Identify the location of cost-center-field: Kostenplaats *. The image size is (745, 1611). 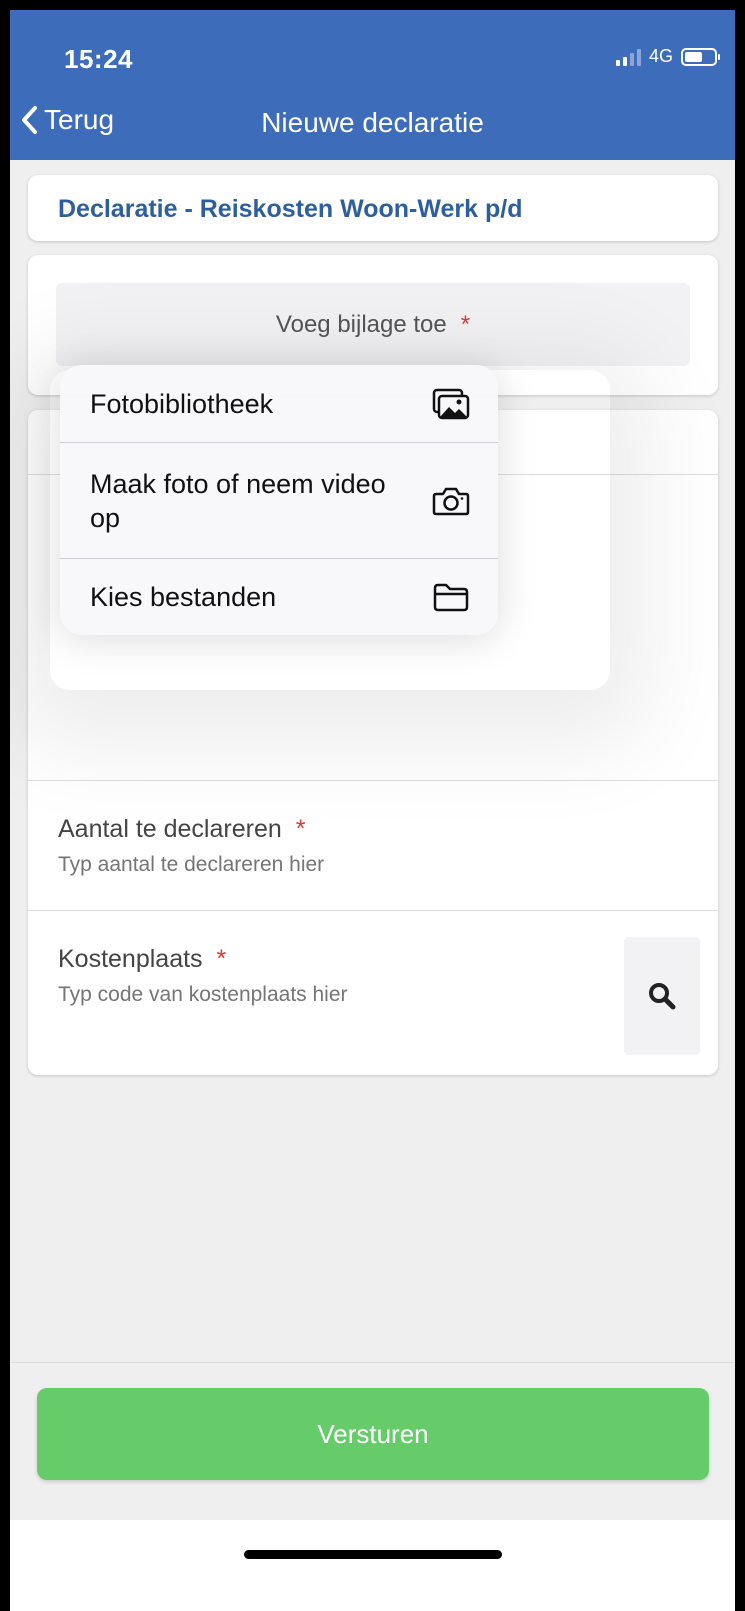
(373, 992).